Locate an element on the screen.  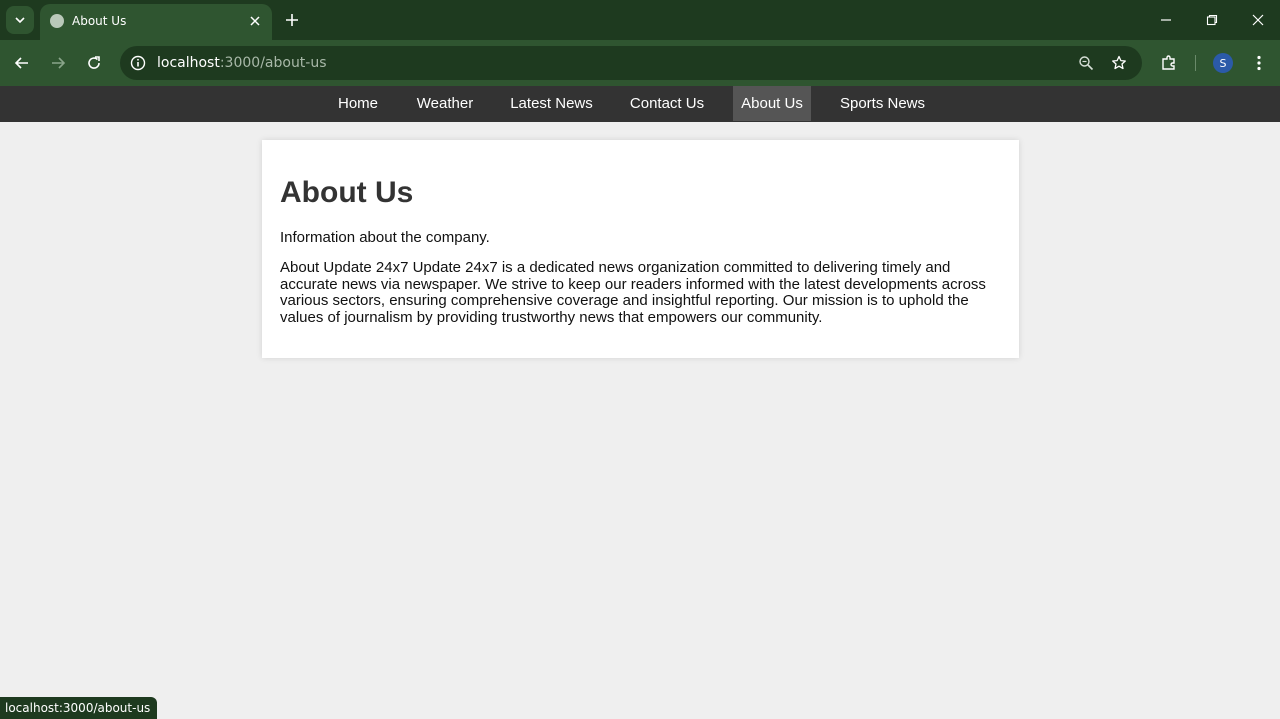
back-button is located at coordinates (22, 63).